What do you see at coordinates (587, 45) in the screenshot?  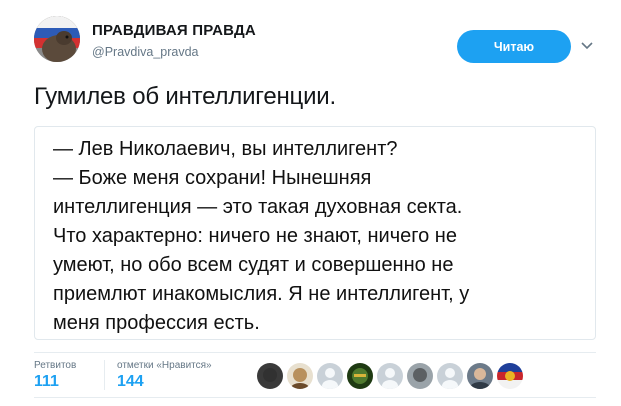 I see `chevron-down-icon` at bounding box center [587, 45].